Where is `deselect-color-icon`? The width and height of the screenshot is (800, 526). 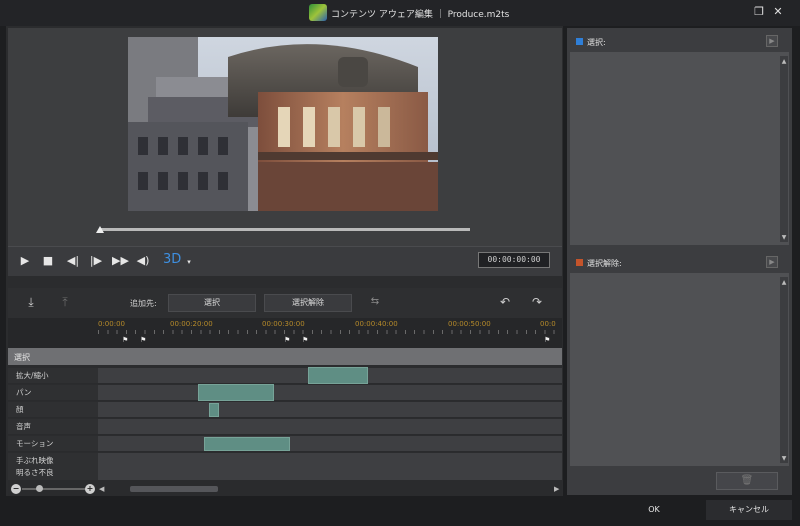 deselect-color-icon is located at coordinates (579, 262).